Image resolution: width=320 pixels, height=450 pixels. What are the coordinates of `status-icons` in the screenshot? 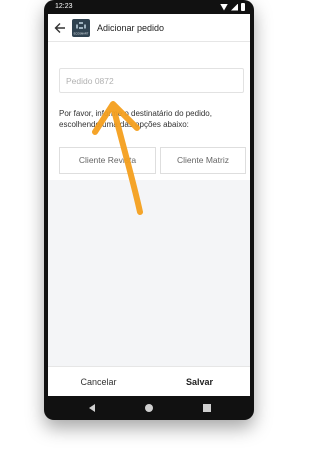 It's located at (232, 7).